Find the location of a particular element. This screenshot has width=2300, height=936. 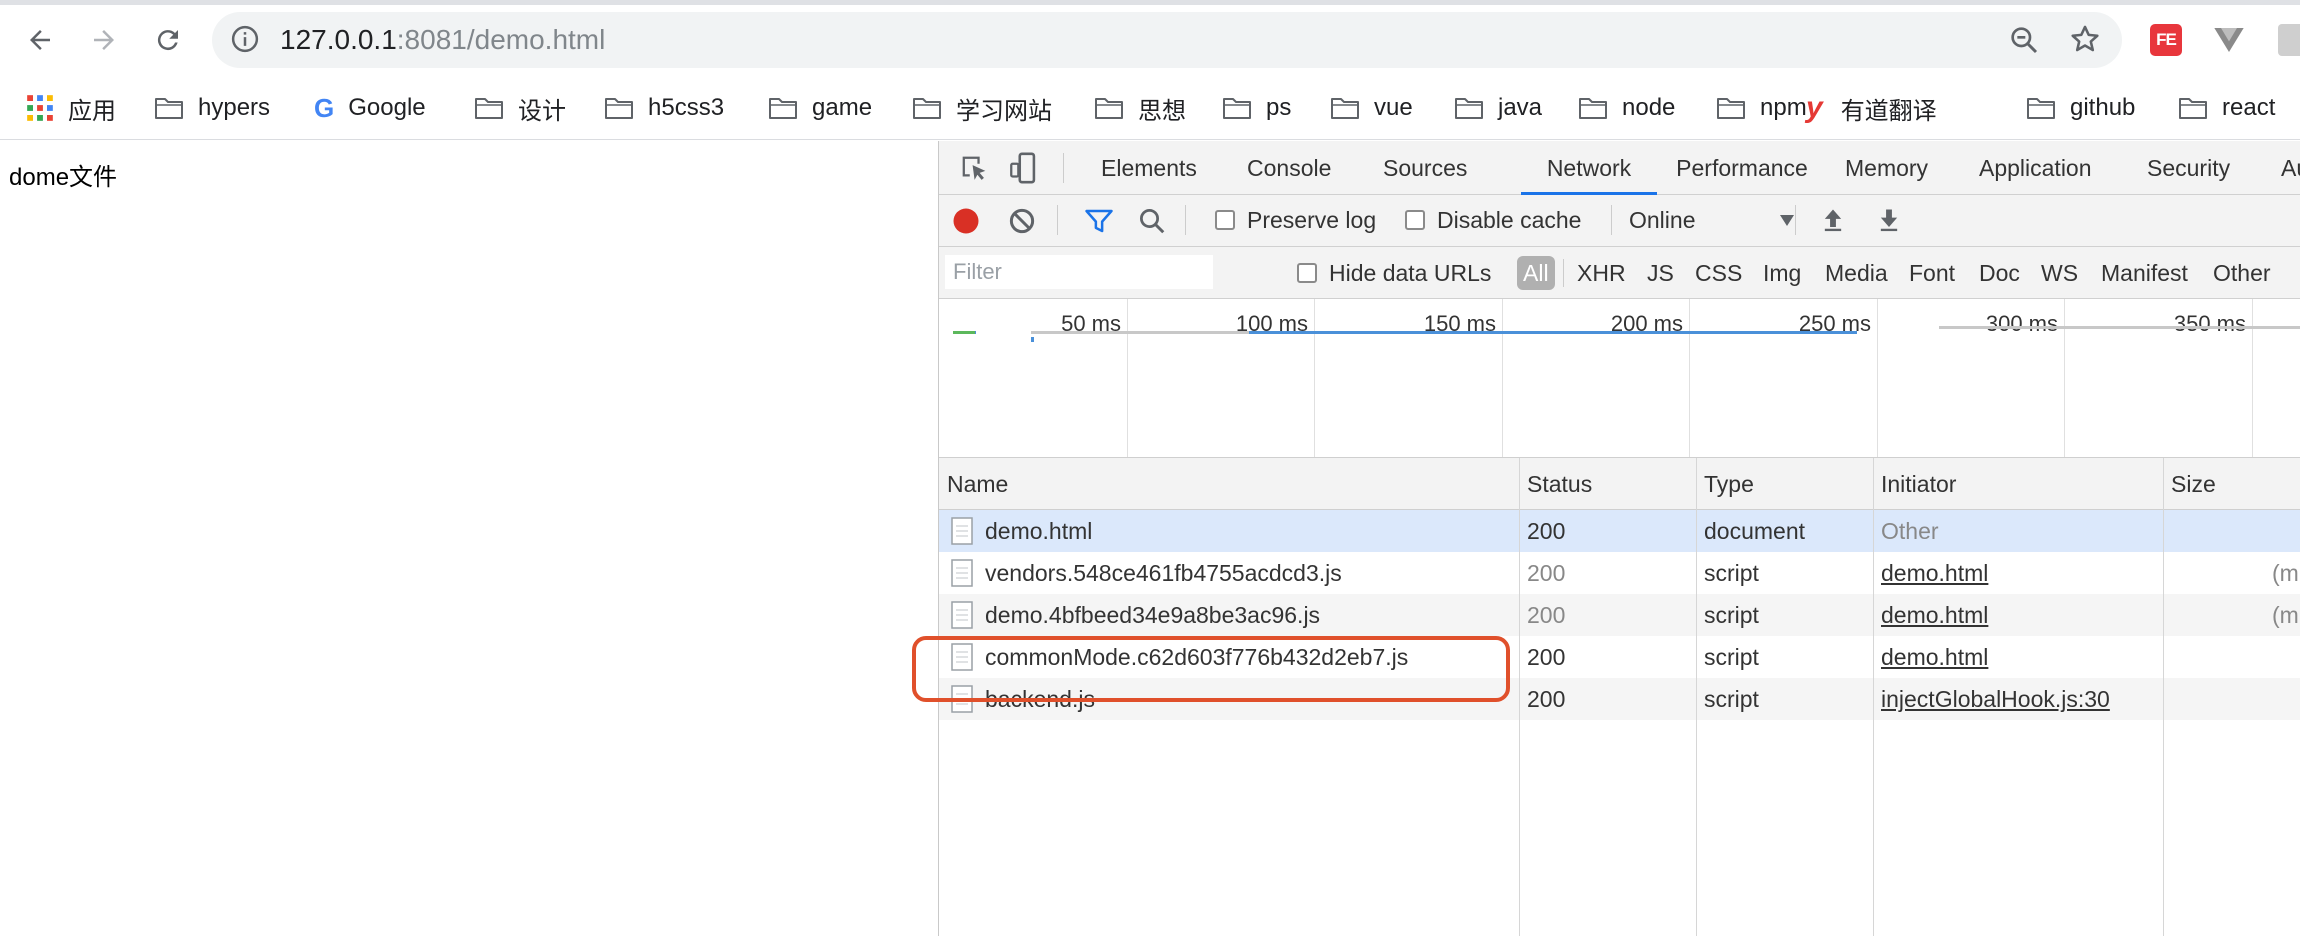

bookmark-label: vue is located at coordinates (1393, 107).